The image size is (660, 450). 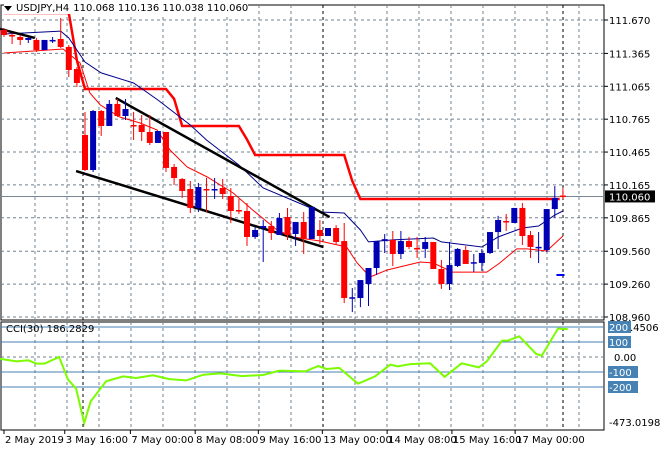 What do you see at coordinates (290, 440) in the screenshot?
I see `x-tick-label: 9 May 16:00` at bounding box center [290, 440].